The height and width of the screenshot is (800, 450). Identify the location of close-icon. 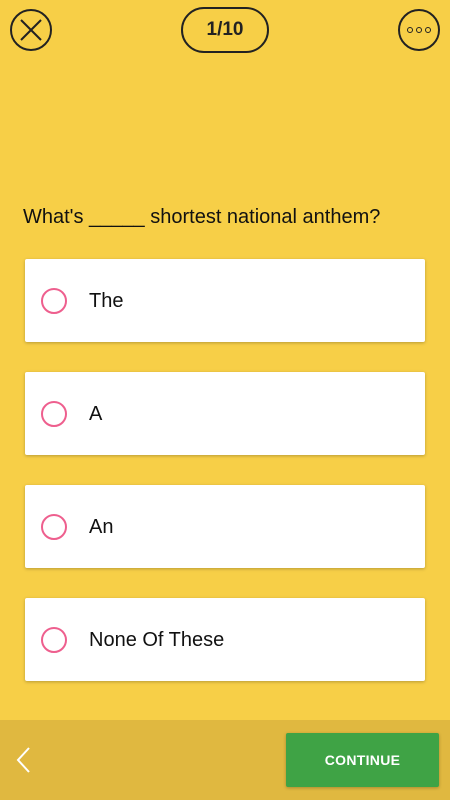
(31, 30).